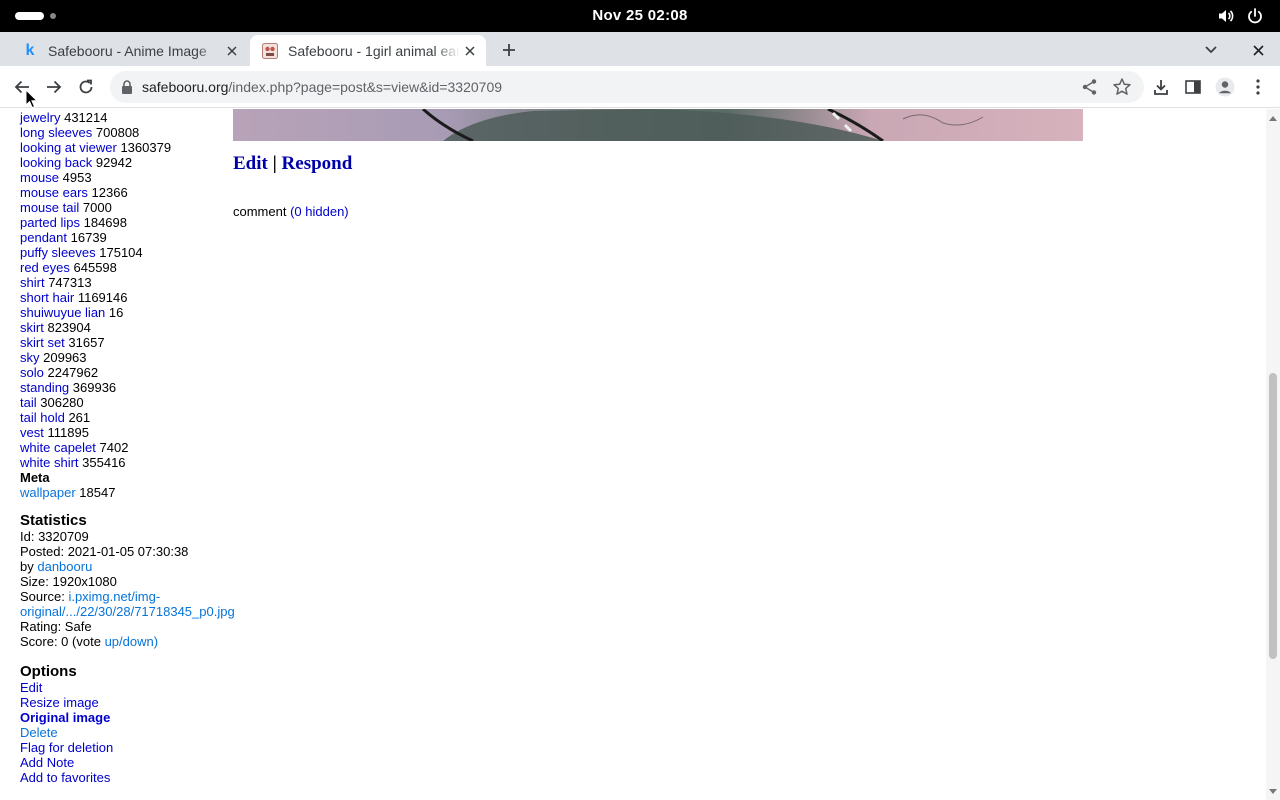 The image size is (1280, 800). Describe the element at coordinates (126, 732) in the screenshot. I see `option-row: Delete` at that location.